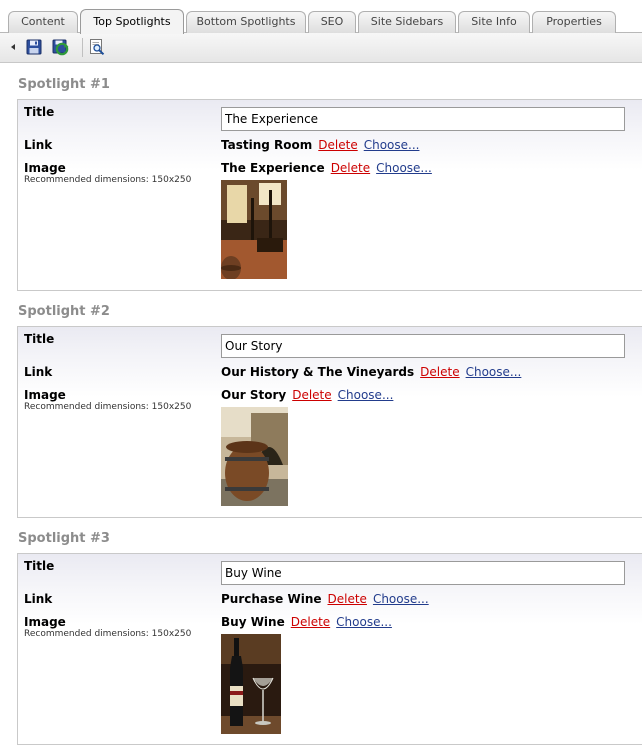  What do you see at coordinates (271, 599) in the screenshot?
I see `spotlight-3-link-value: Purchase Wine` at bounding box center [271, 599].